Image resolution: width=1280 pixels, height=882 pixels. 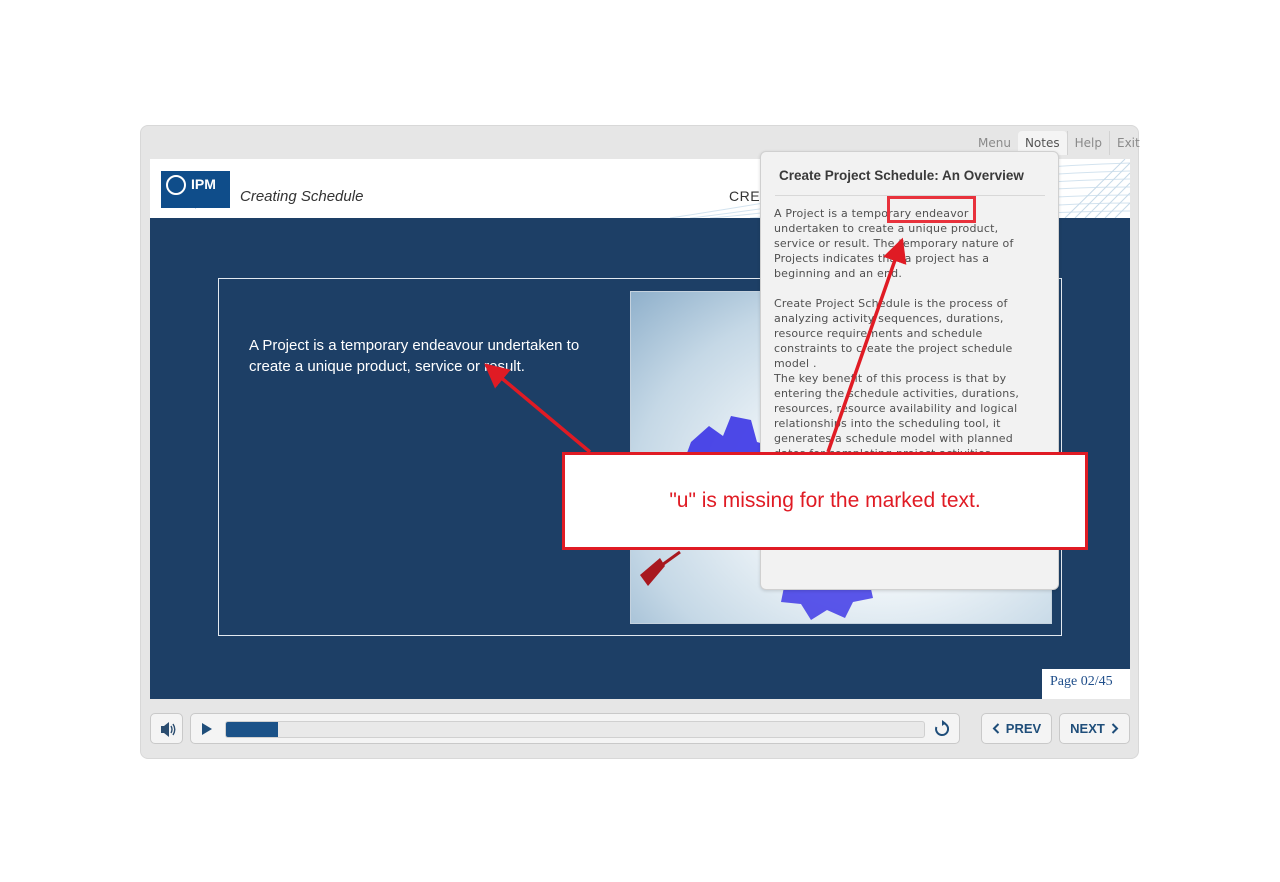 I want to click on logo-text: IPM, so click(x=203, y=184).